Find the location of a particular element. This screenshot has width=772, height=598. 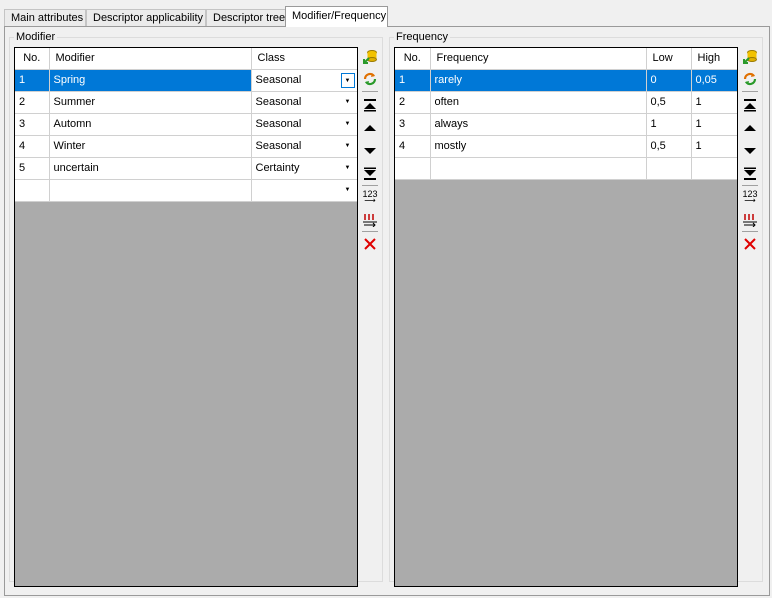

table-row: 5 uncertain Certainty ▼ is located at coordinates (186, 168).